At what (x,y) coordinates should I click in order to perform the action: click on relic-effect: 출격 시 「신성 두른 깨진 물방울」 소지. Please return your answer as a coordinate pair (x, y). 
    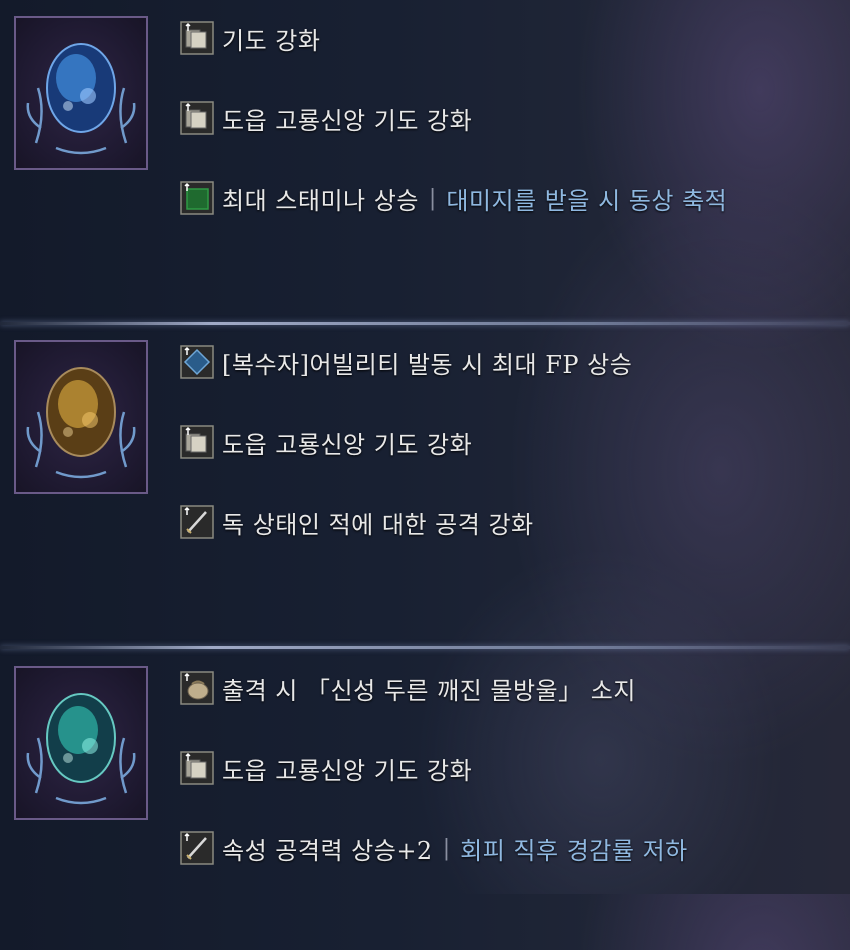
    Looking at the image, I should click on (408, 688).